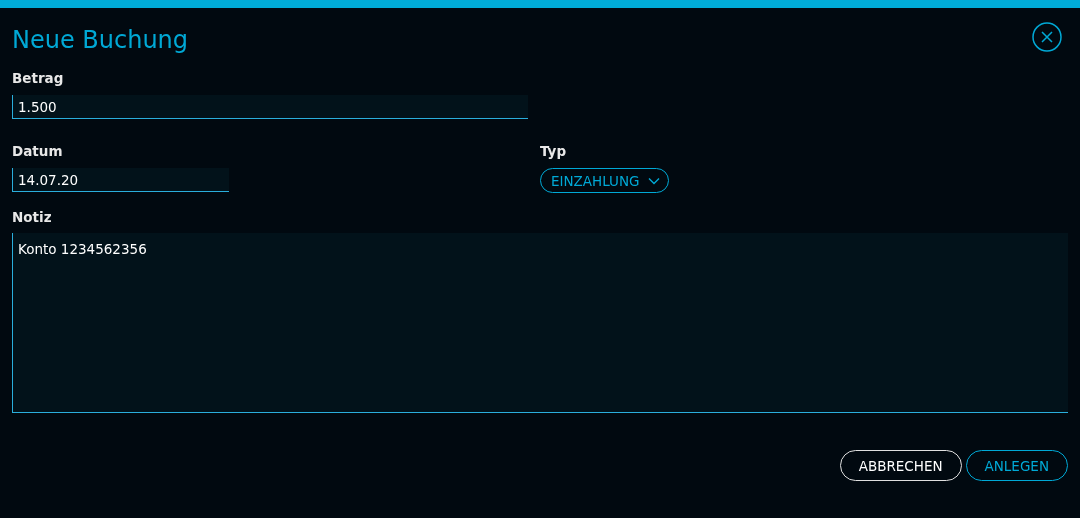 The width and height of the screenshot is (1080, 518). I want to click on field-label: Datum, so click(37, 151).